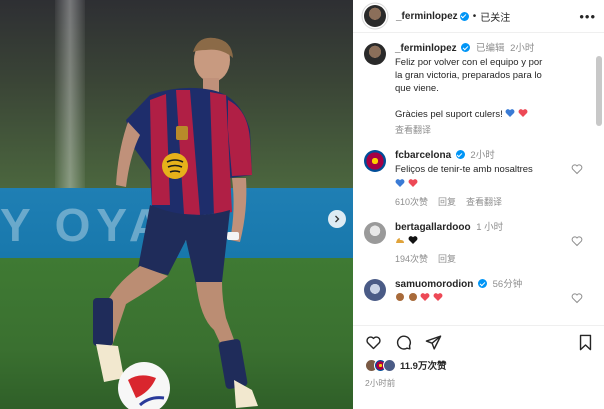 The height and width of the screenshot is (409, 604). What do you see at coordinates (507, 284) in the screenshot?
I see `comment-time: 56分钟` at bounding box center [507, 284].